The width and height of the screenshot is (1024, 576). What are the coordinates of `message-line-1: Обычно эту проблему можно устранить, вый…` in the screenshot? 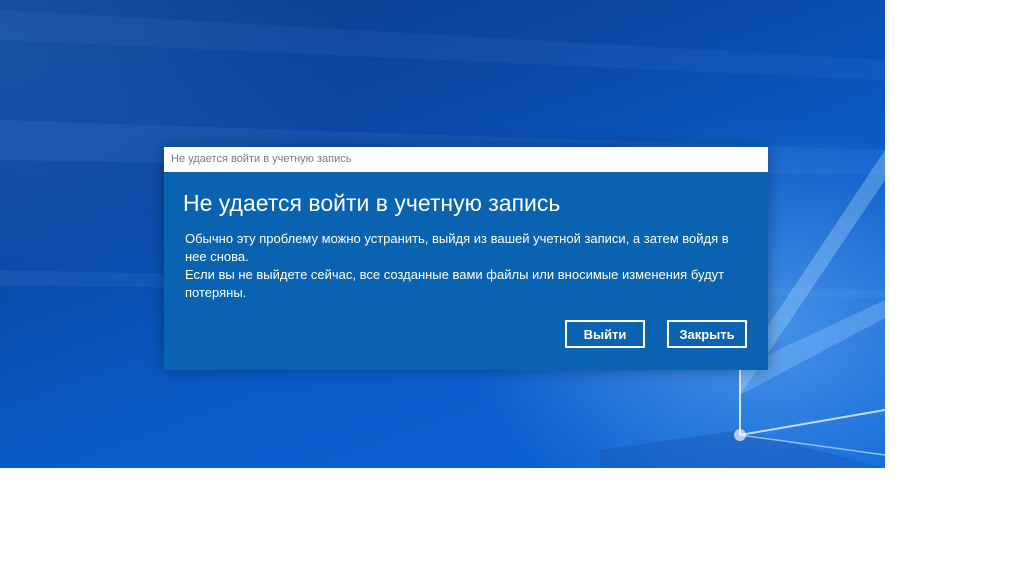 It's located at (457, 247).